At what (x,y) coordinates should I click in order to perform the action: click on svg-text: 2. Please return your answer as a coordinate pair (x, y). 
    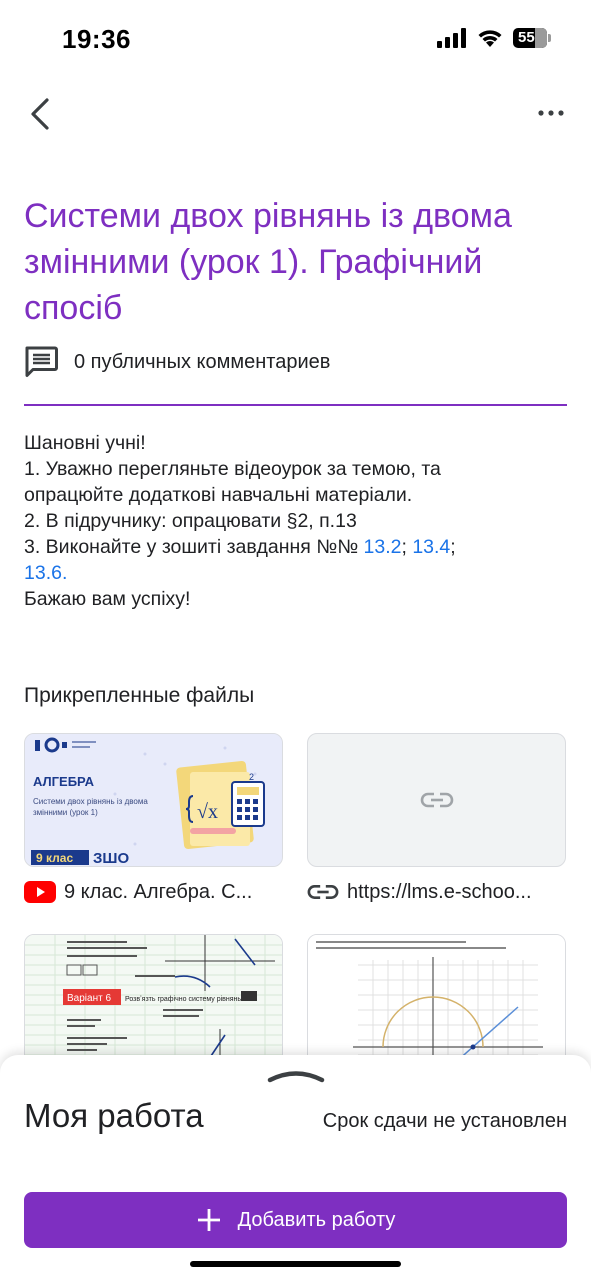
    Looking at the image, I should click on (251, 777).